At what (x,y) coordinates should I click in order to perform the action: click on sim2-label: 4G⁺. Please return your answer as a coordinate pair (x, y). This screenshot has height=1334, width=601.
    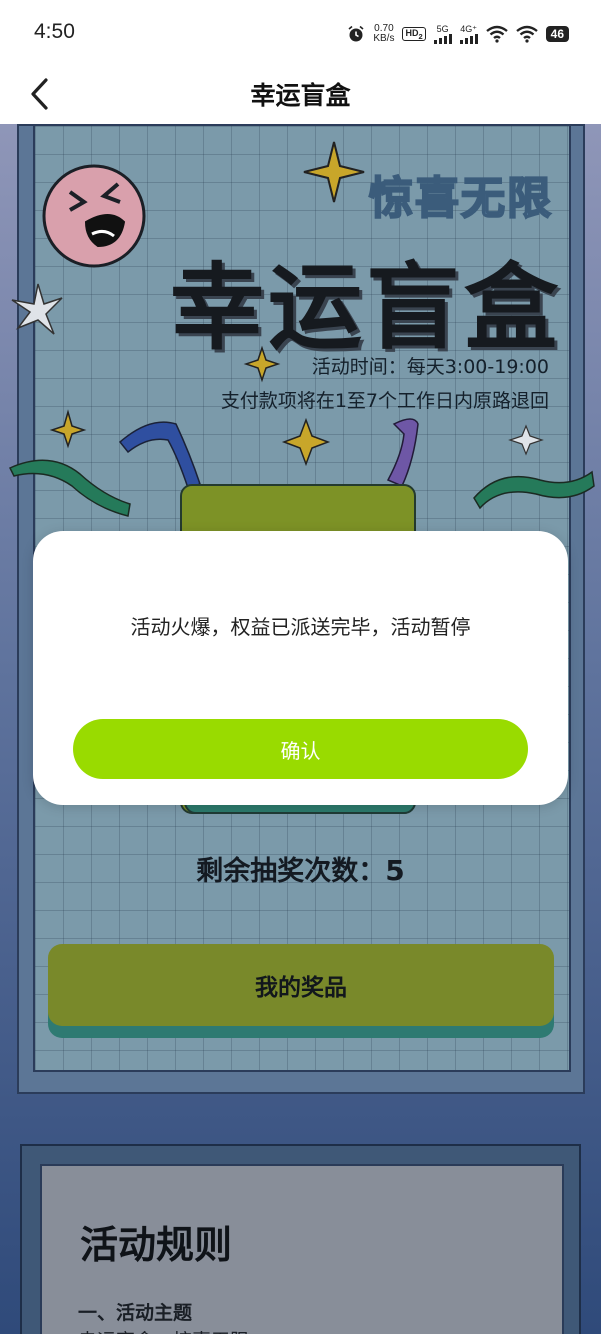
    Looking at the image, I should click on (469, 28).